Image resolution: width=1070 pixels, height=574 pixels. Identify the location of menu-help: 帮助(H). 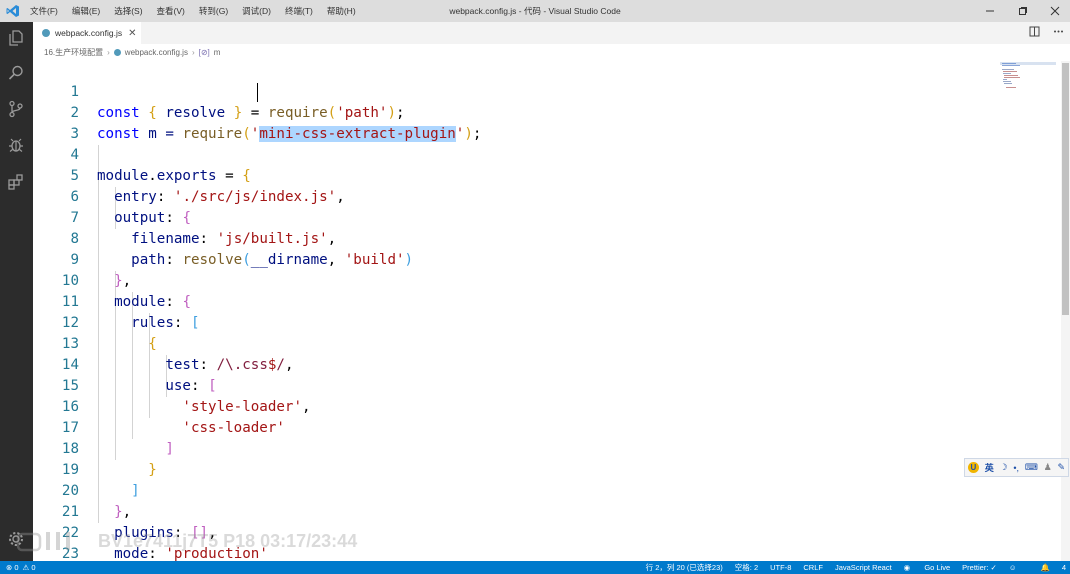
(341, 11).